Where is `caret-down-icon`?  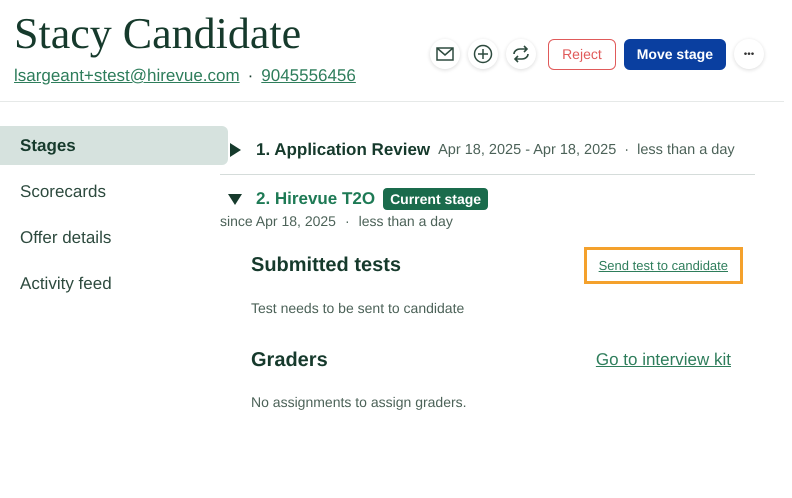 caret-down-icon is located at coordinates (235, 199).